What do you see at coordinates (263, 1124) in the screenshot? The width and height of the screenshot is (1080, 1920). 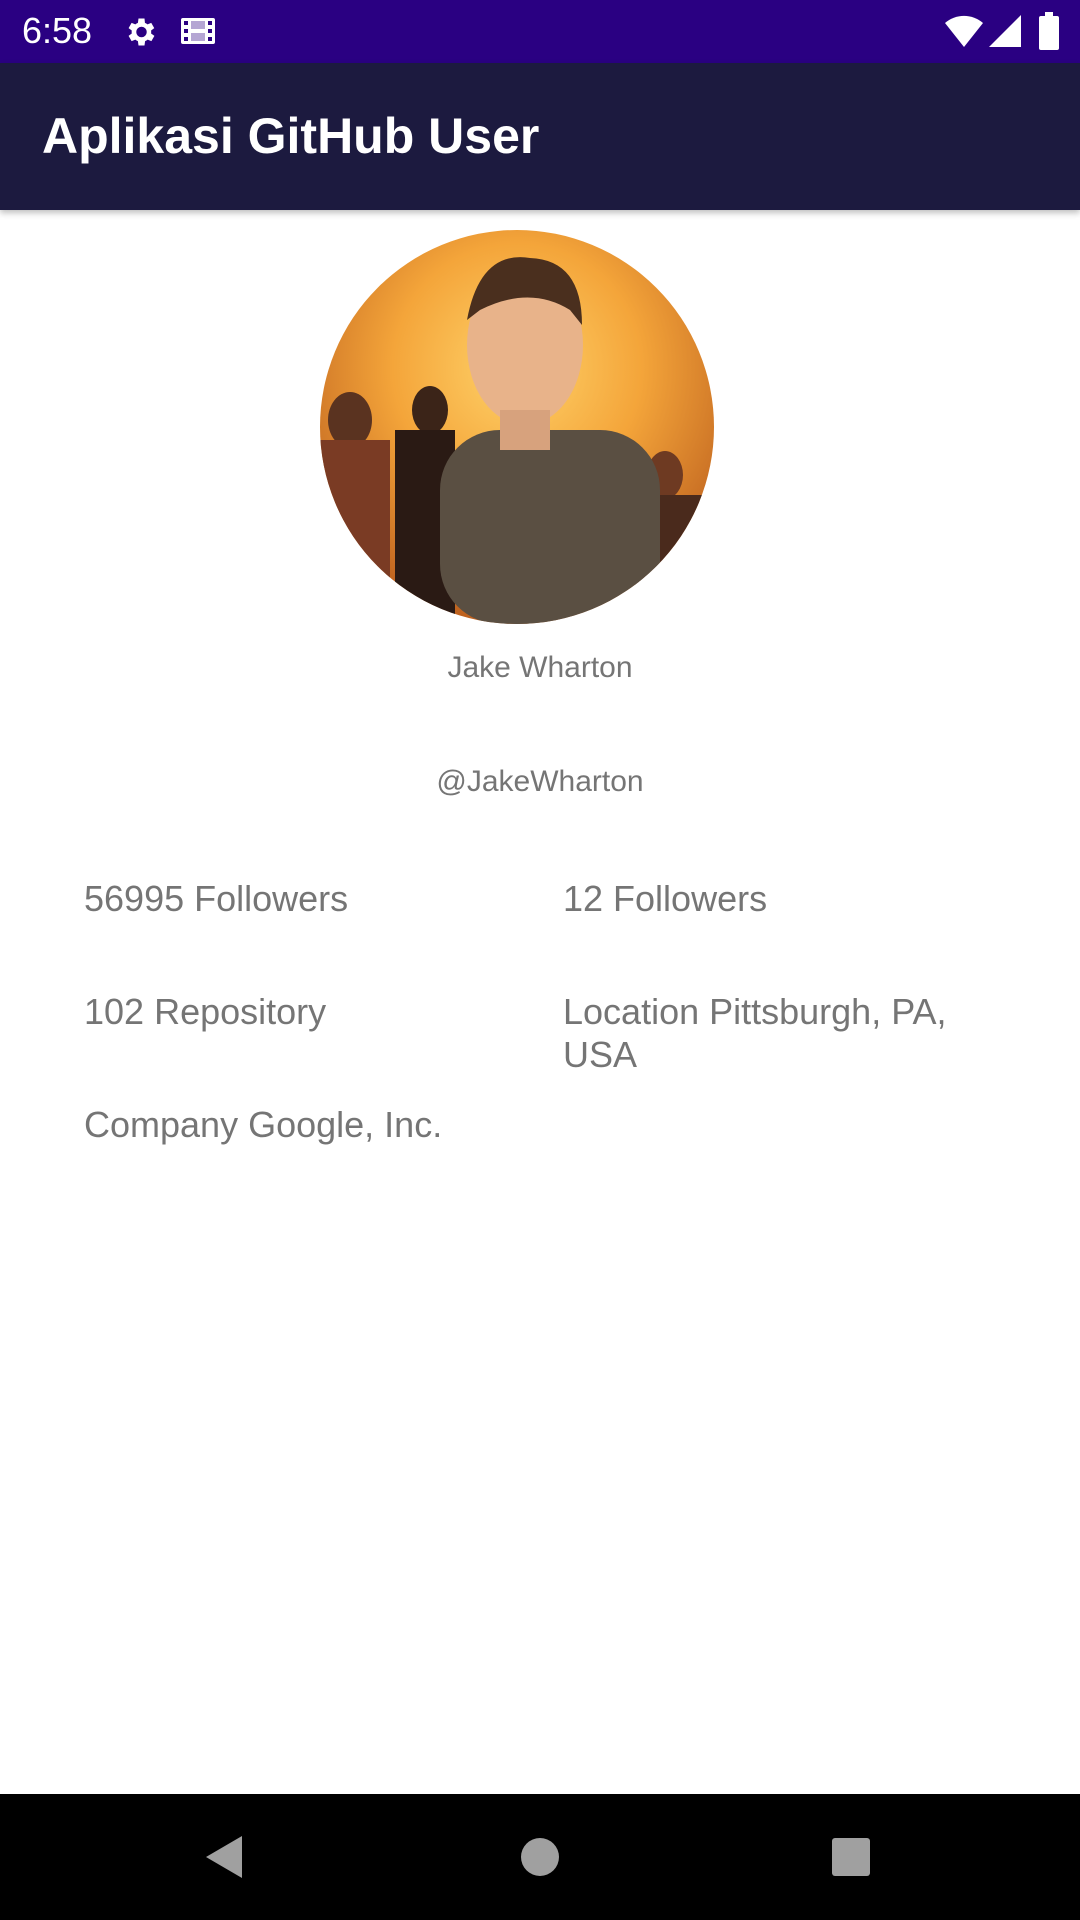 I see `user-company: Company Google, Inc.` at bounding box center [263, 1124].